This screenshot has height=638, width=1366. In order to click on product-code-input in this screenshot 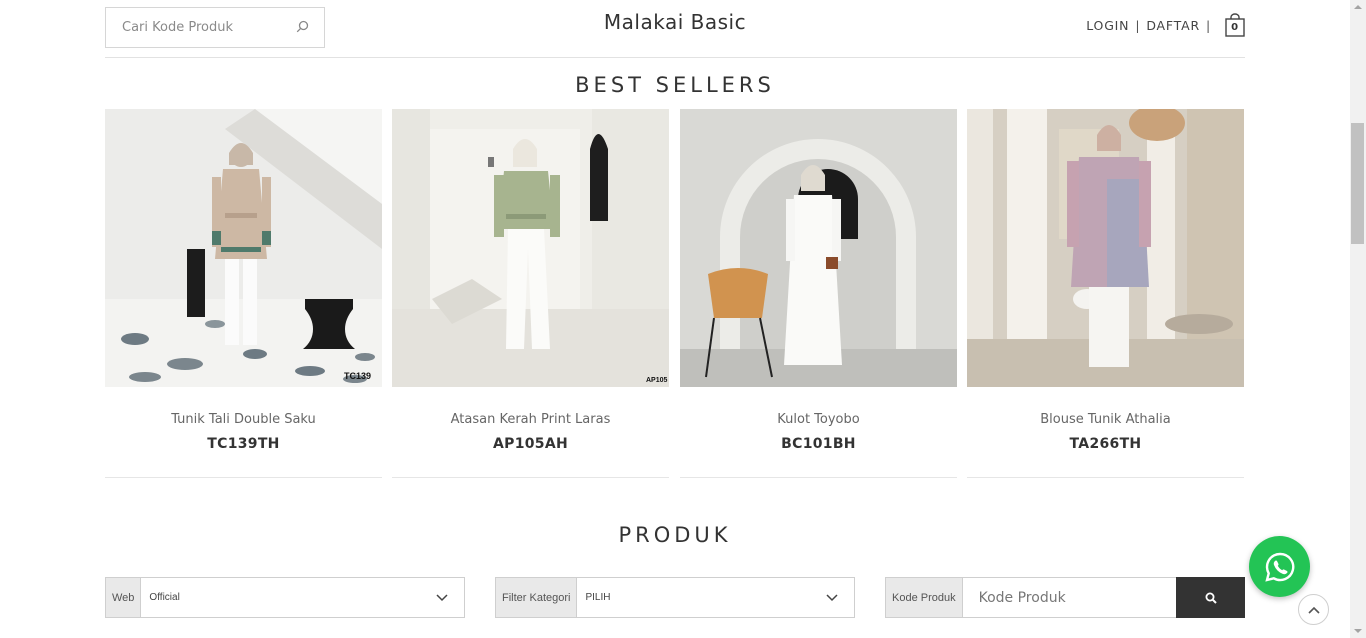, I will do `click(1069, 597)`.